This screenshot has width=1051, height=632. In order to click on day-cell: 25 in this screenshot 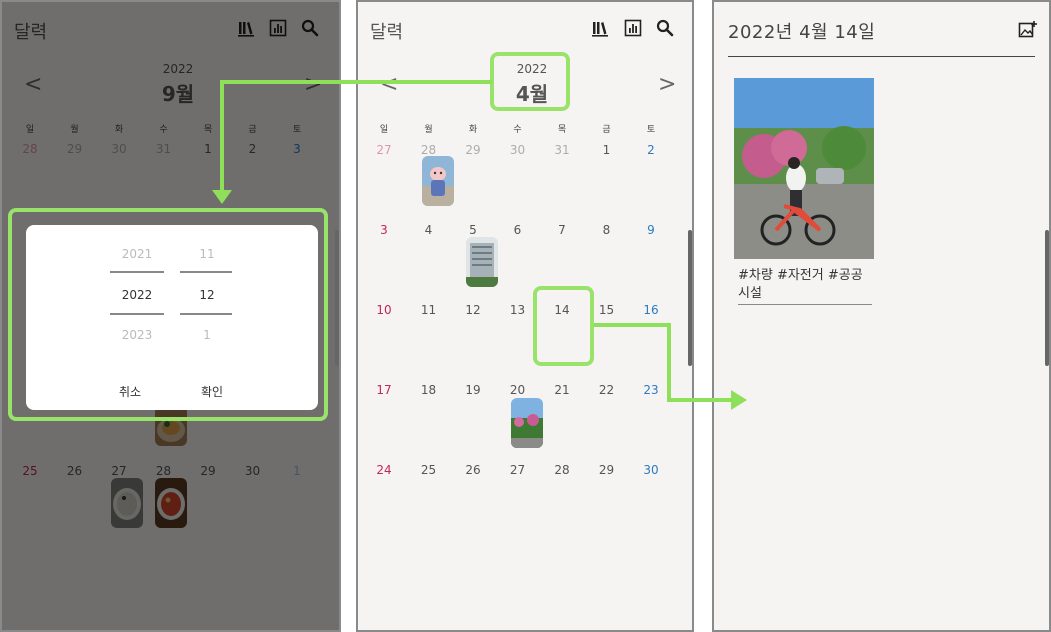, I will do `click(429, 470)`.